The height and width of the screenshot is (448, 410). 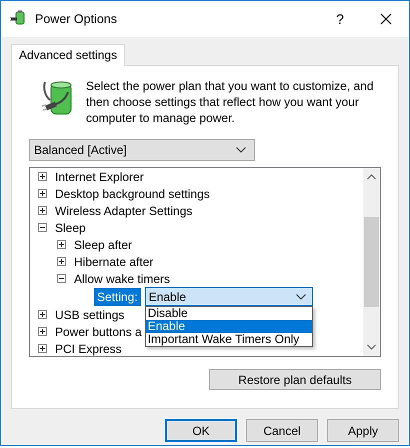 I want to click on dropdown-option: Important Wake Timers Only, so click(x=229, y=339).